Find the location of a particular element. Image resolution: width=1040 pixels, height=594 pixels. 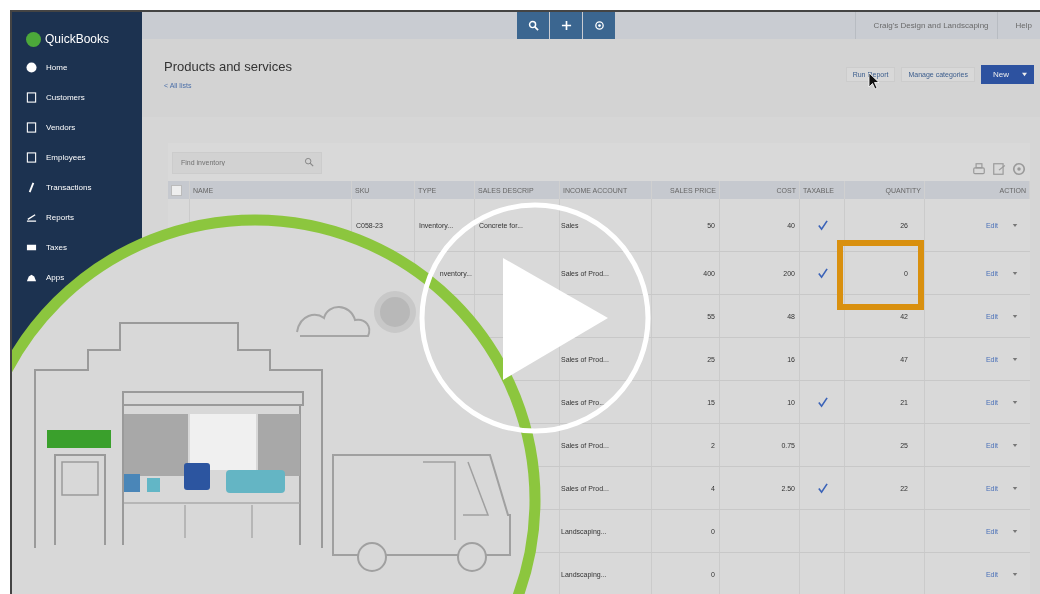

sun-drawing is located at coordinates (395, 312).